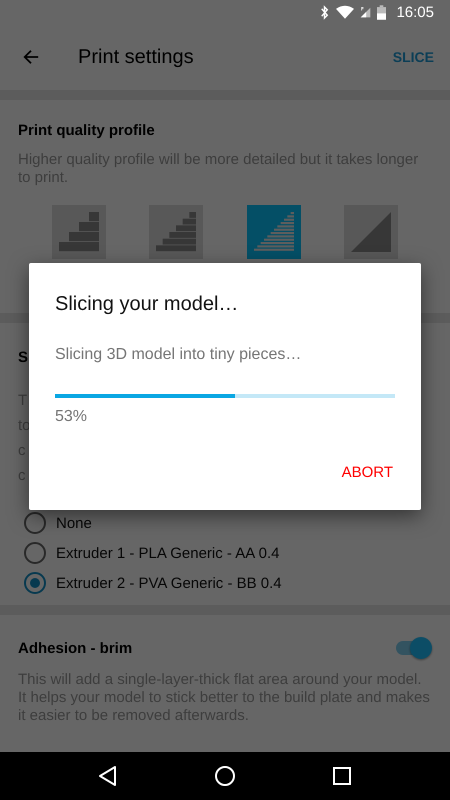 The height and width of the screenshot is (800, 450). What do you see at coordinates (136, 57) in the screenshot?
I see `screen-title: Print settings` at bounding box center [136, 57].